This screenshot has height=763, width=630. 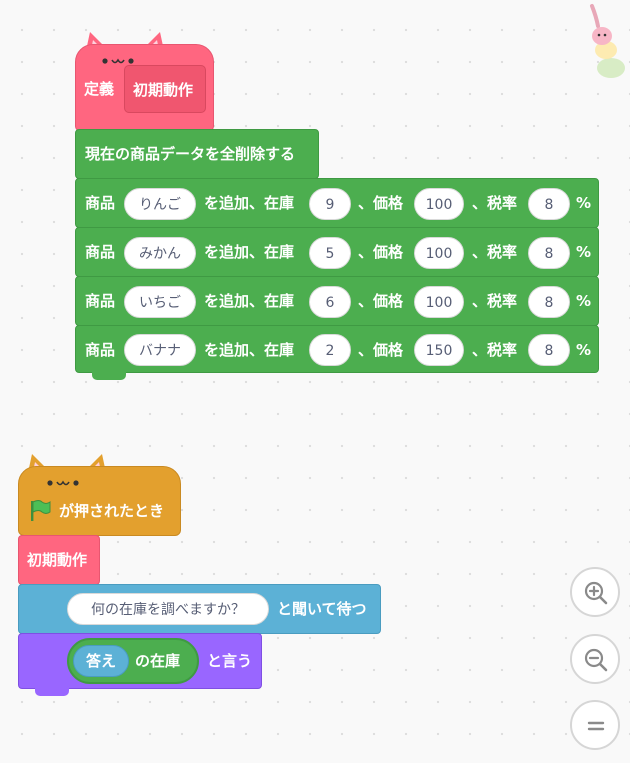 I want to click on clear-data-block: 現在の商品データを全削除する, so click(x=197, y=154).